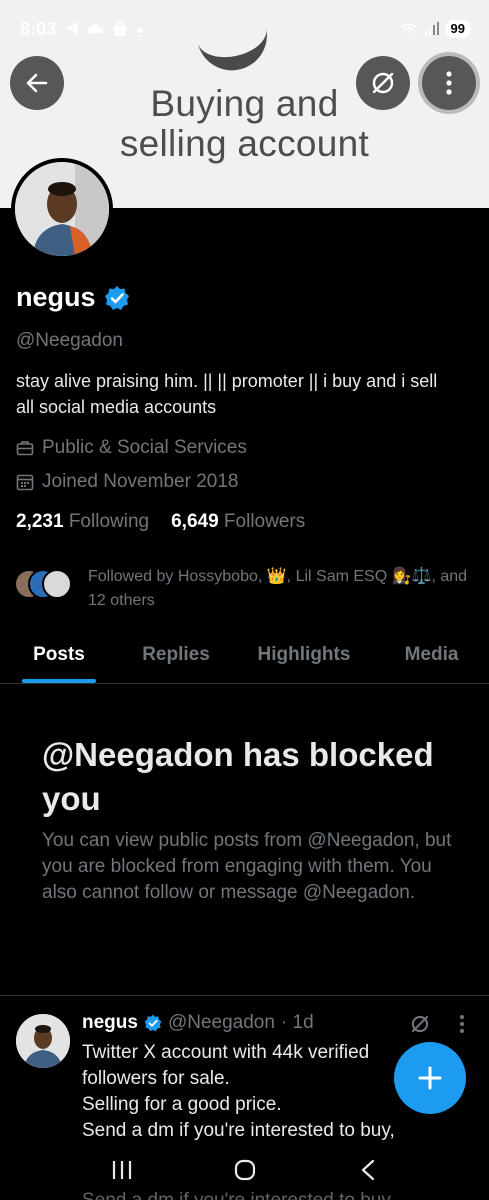  I want to click on banner-line-1: Buying and, so click(244, 103).